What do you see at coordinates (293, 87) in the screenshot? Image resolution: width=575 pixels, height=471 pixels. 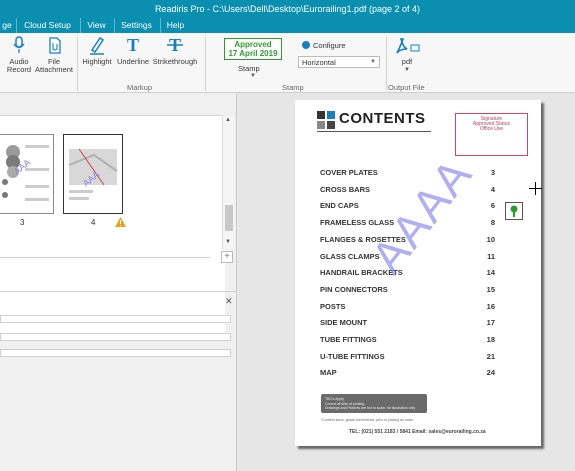 I see `stamp-group-label: Stamp` at bounding box center [293, 87].